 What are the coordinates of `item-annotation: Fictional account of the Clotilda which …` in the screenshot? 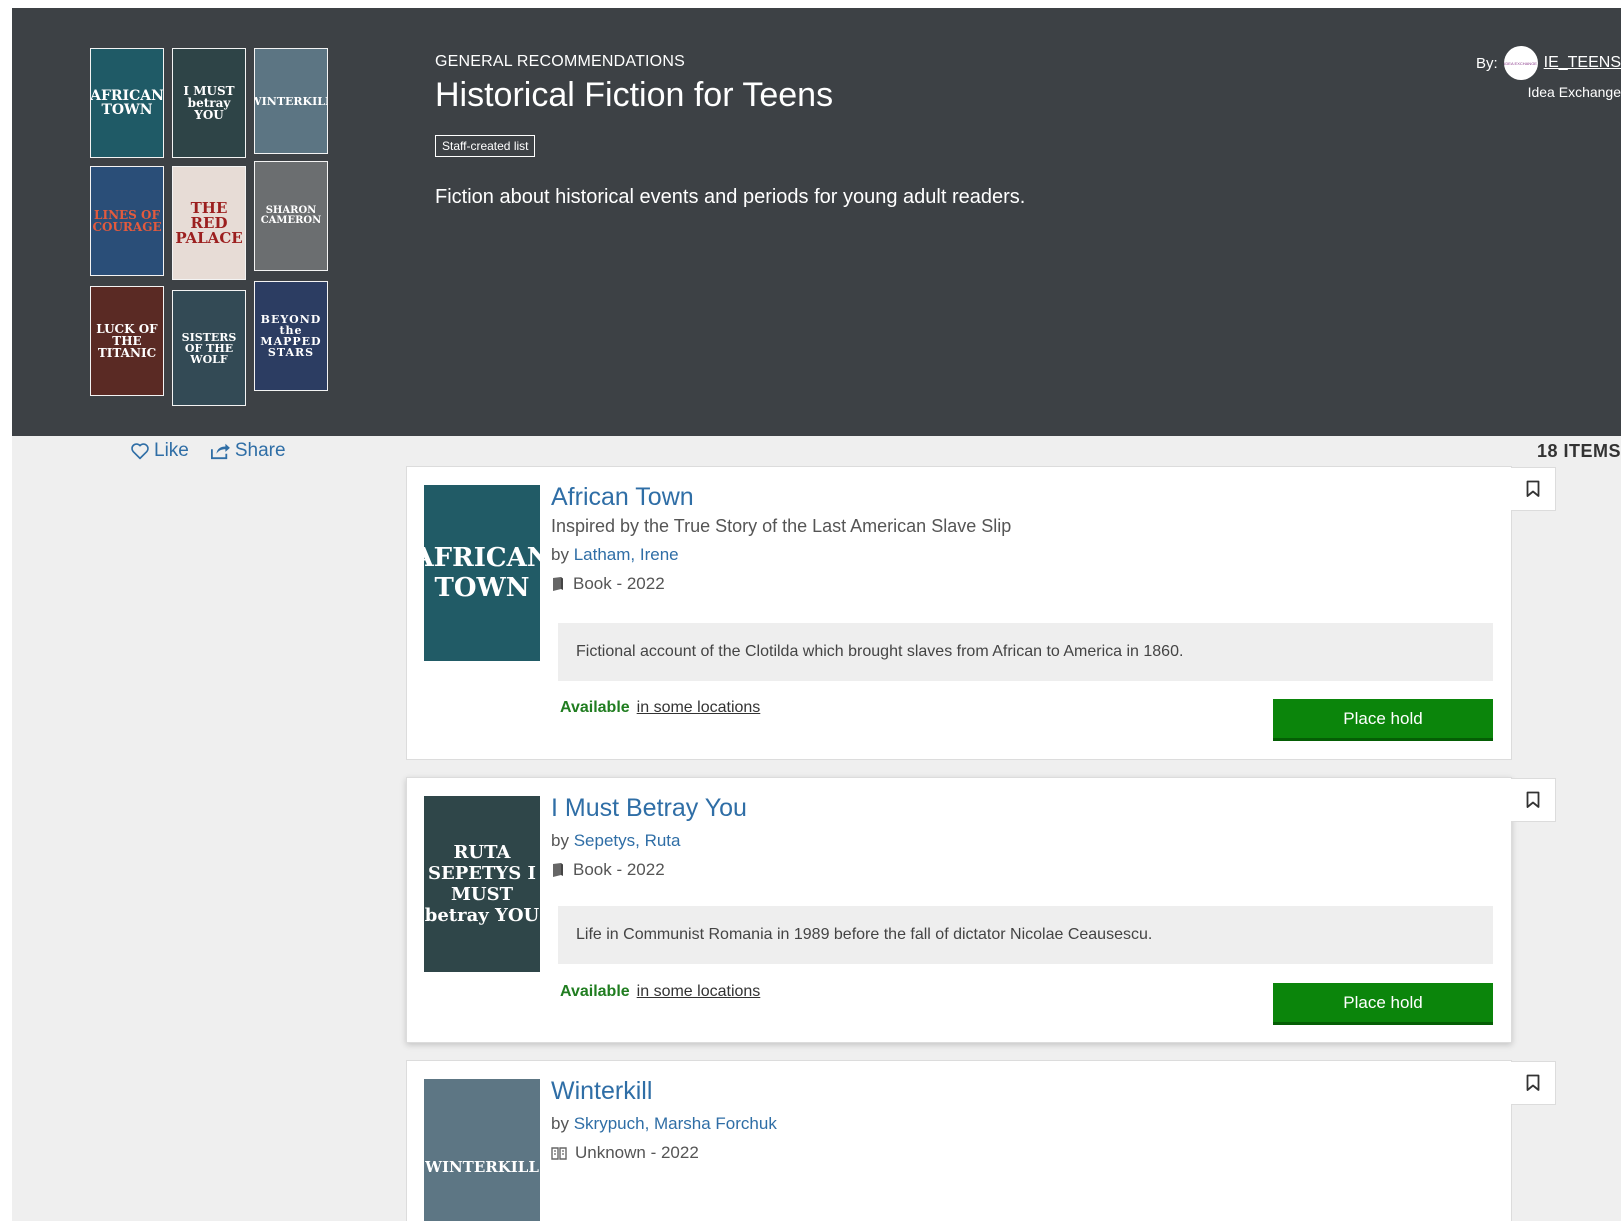 It's located at (1025, 652).